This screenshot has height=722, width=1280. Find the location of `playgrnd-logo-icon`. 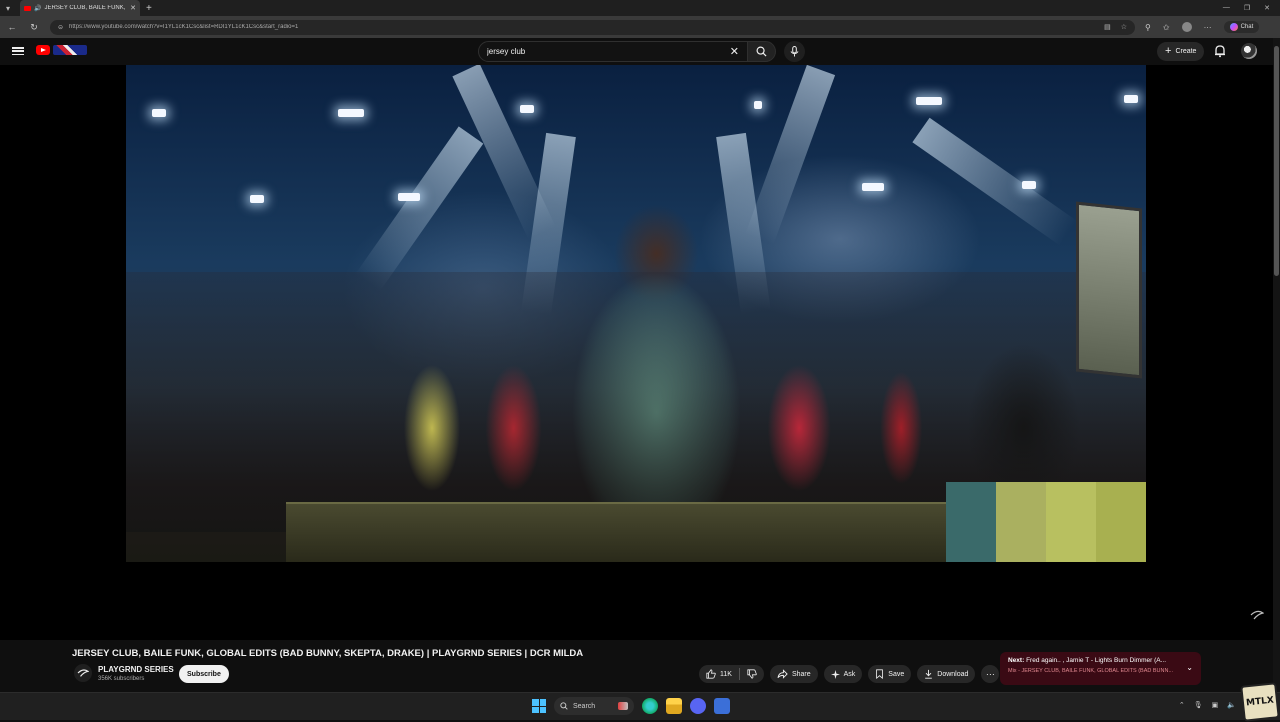

playgrnd-logo-icon is located at coordinates (83, 673).